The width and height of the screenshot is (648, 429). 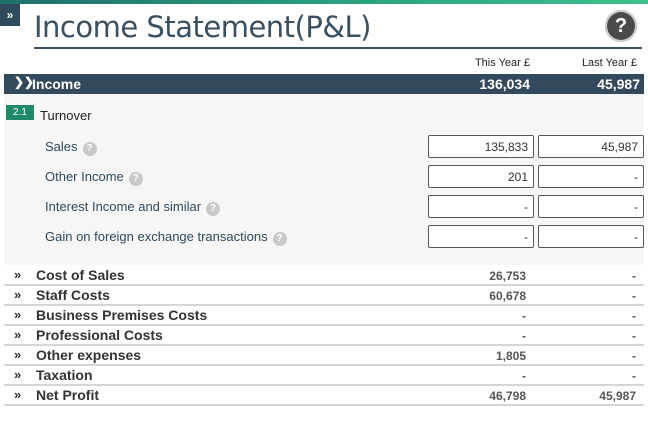 What do you see at coordinates (481, 146) in the screenshot?
I see `sales-this-year-input` at bounding box center [481, 146].